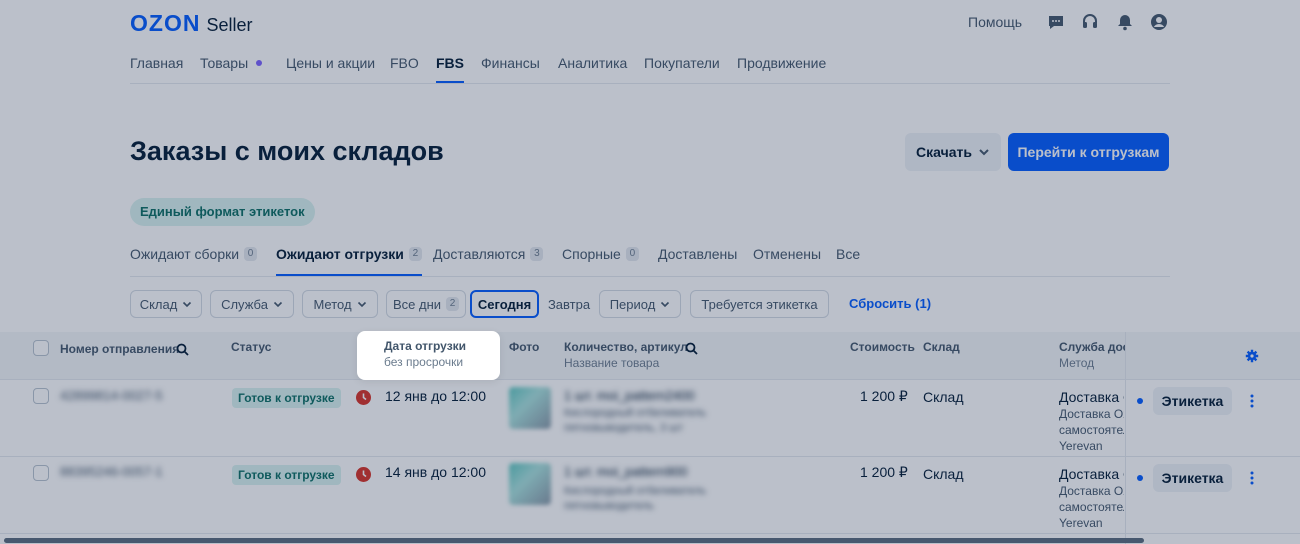 The image size is (1300, 544). Describe the element at coordinates (453, 304) in the screenshot. I see `filter-count: 2` at that location.